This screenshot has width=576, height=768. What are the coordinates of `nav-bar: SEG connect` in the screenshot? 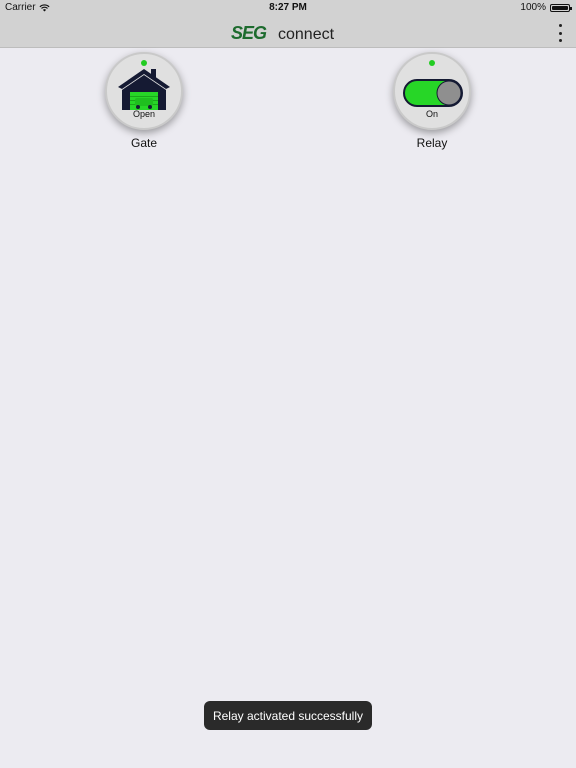 It's located at (288, 32).